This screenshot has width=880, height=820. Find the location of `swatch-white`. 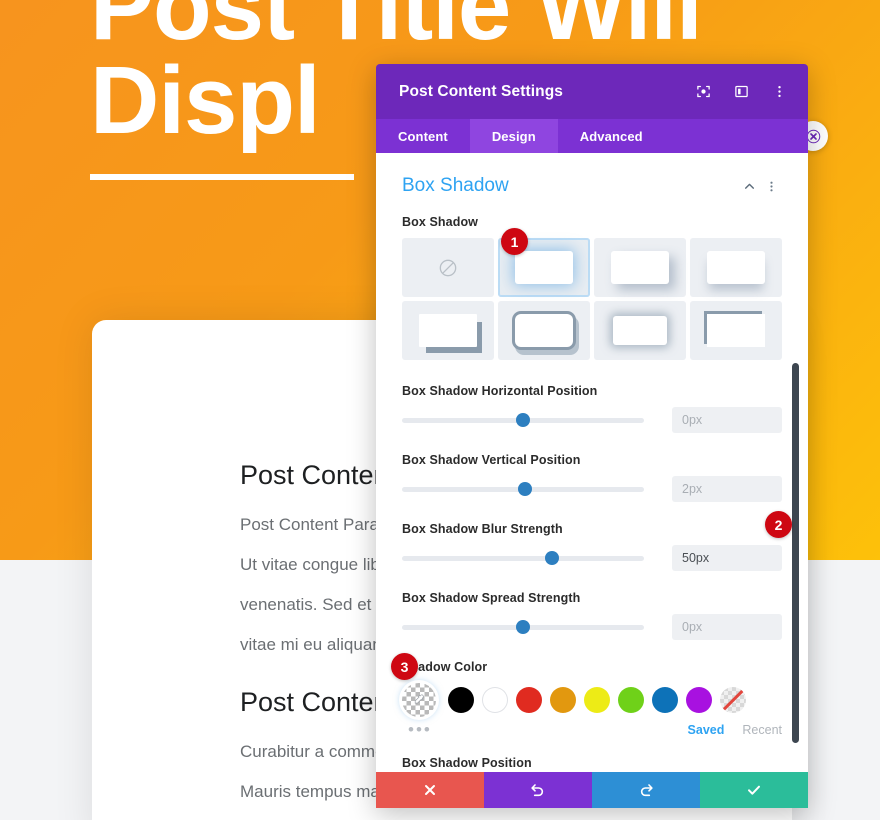

swatch-white is located at coordinates (495, 700).